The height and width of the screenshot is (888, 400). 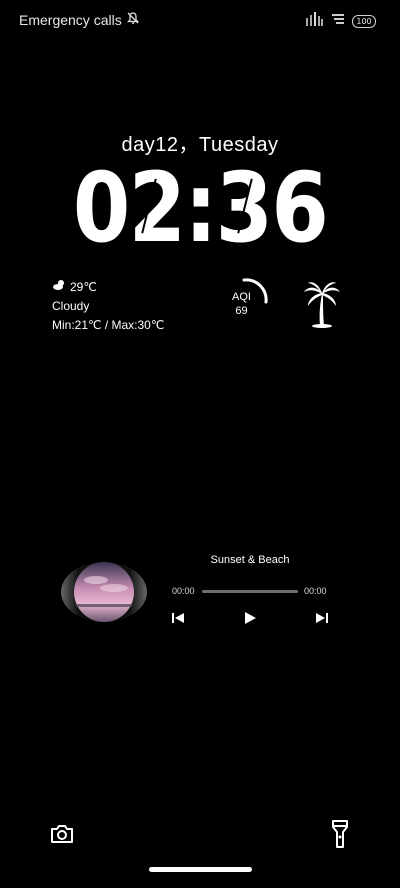 I want to click on cloudy-icon, so click(x=59, y=287).